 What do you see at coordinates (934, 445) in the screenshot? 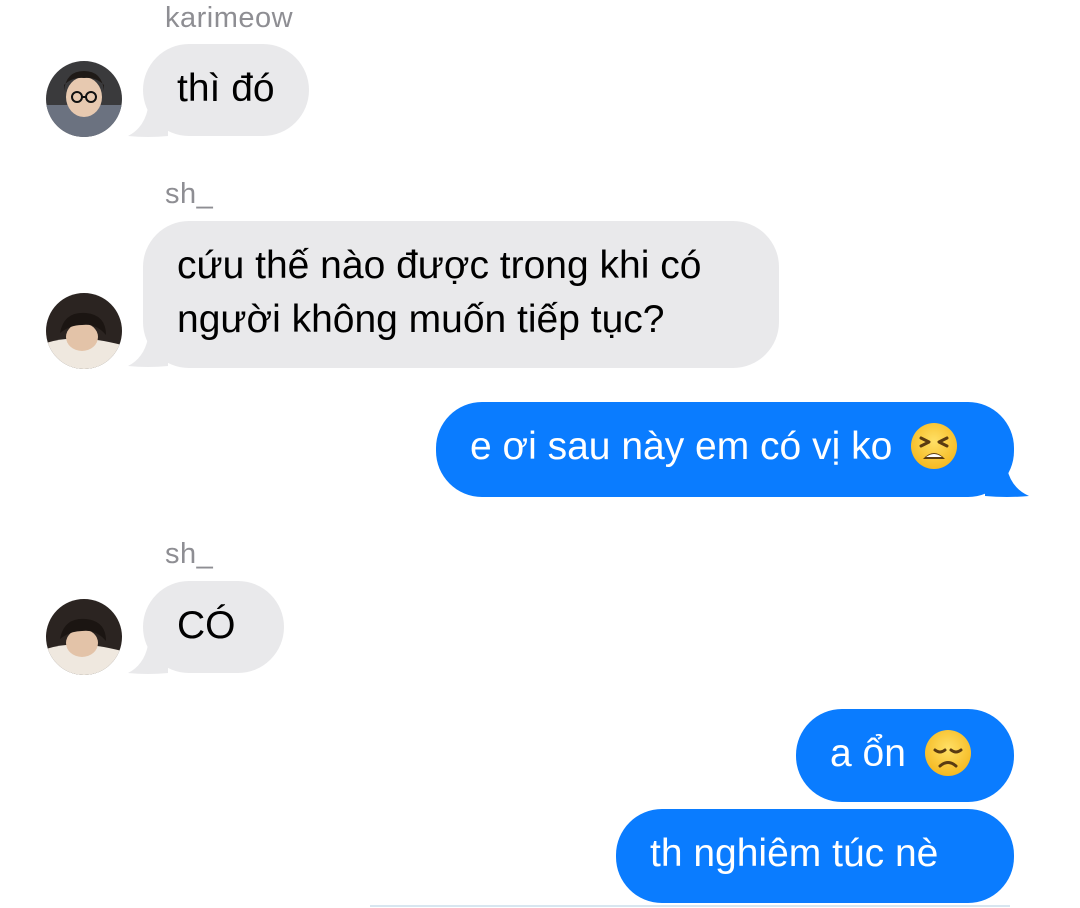
I see `tired-face-emoji` at bounding box center [934, 445].